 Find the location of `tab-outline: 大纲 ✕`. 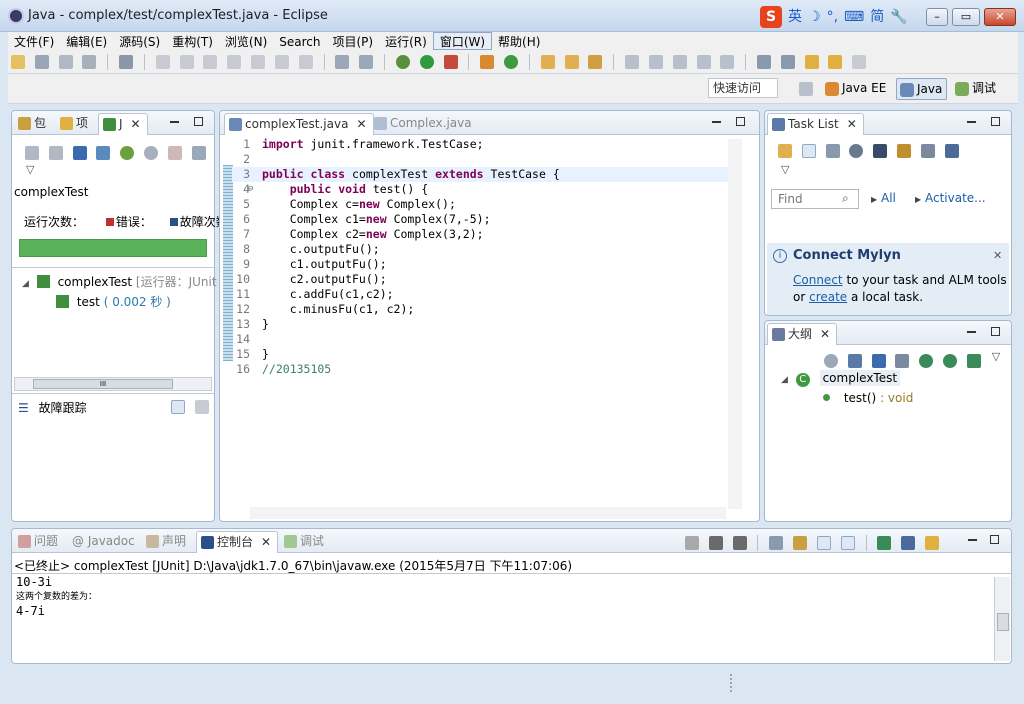

tab-outline: 大纲 ✕ is located at coordinates (802, 334).